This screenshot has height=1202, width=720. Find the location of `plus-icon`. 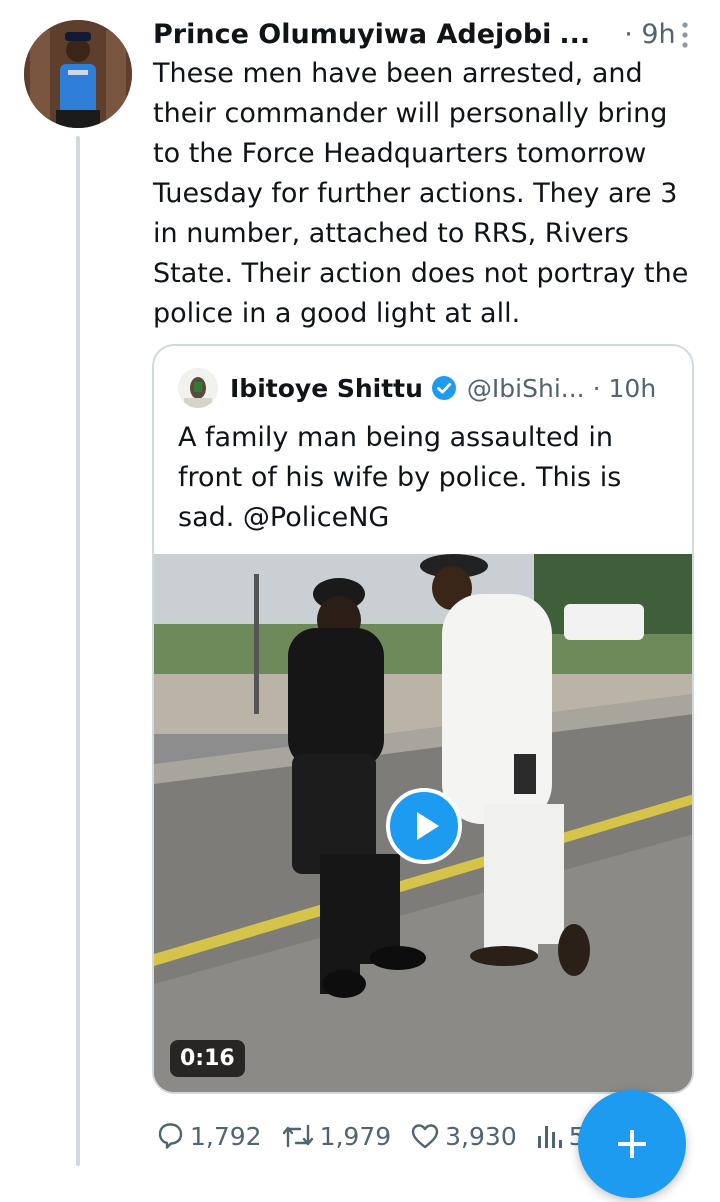

plus-icon is located at coordinates (632, 1144).